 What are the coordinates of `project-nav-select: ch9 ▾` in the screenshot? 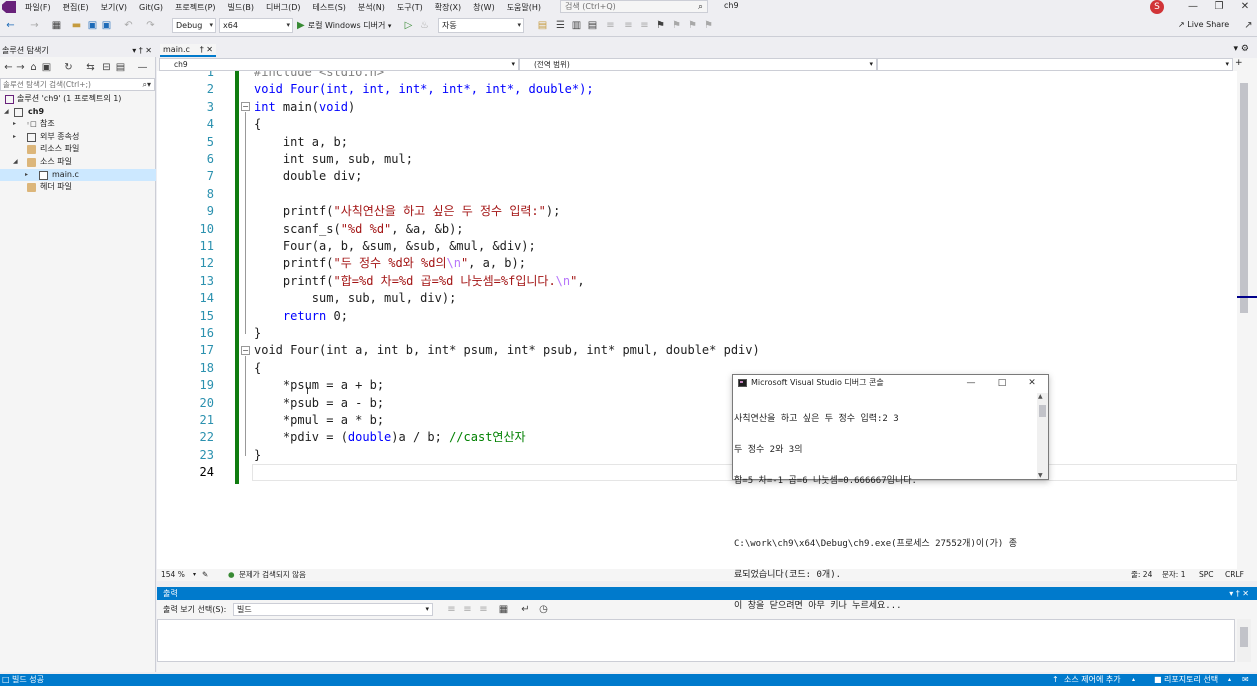 It's located at (339, 64).